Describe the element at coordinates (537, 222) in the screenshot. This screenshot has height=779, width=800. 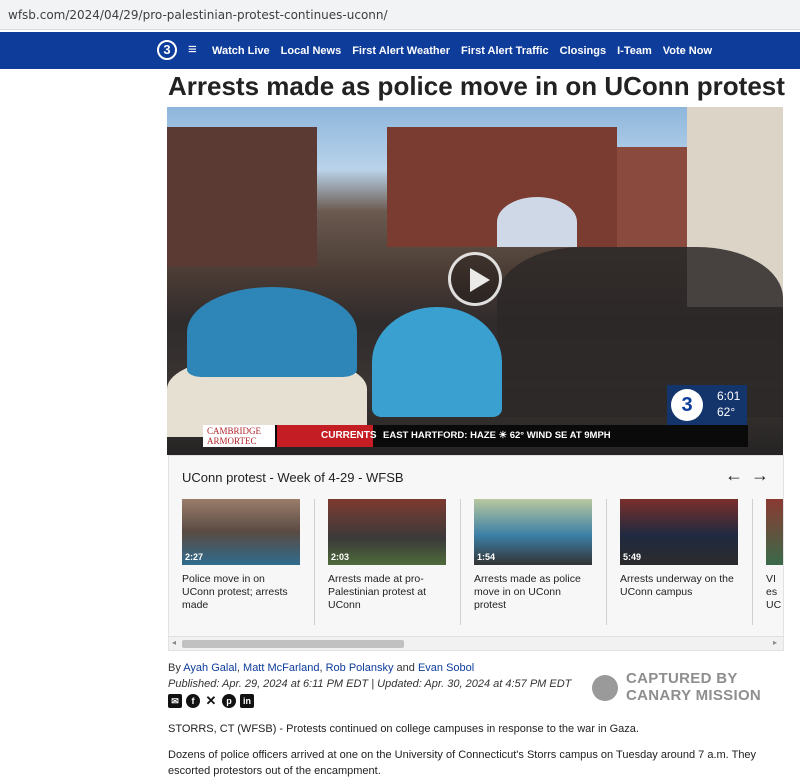
I see `scene-umbrella` at that location.